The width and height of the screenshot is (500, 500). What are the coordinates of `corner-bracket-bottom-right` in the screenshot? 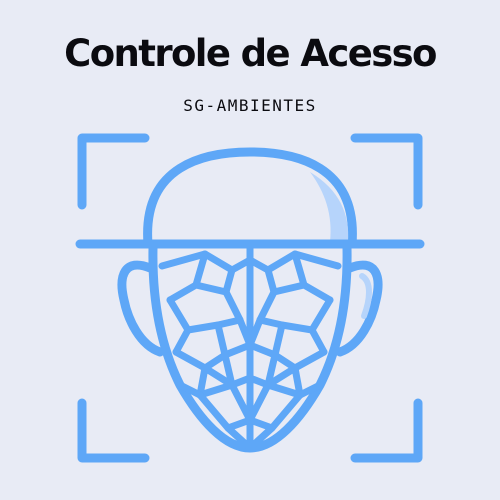 It's located at (386, 430).